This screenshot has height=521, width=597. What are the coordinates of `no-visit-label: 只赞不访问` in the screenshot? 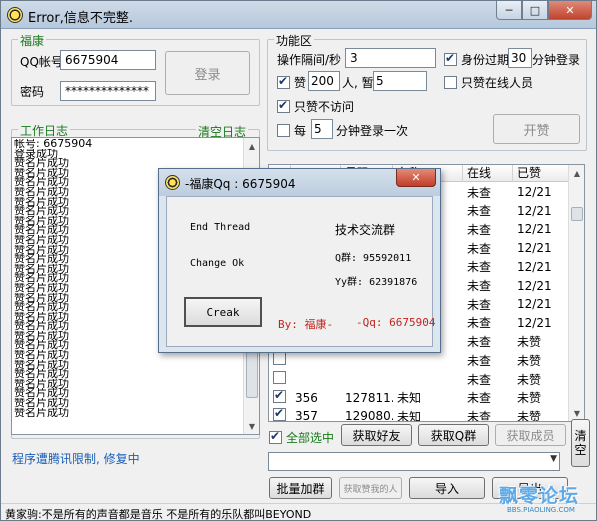 It's located at (324, 107).